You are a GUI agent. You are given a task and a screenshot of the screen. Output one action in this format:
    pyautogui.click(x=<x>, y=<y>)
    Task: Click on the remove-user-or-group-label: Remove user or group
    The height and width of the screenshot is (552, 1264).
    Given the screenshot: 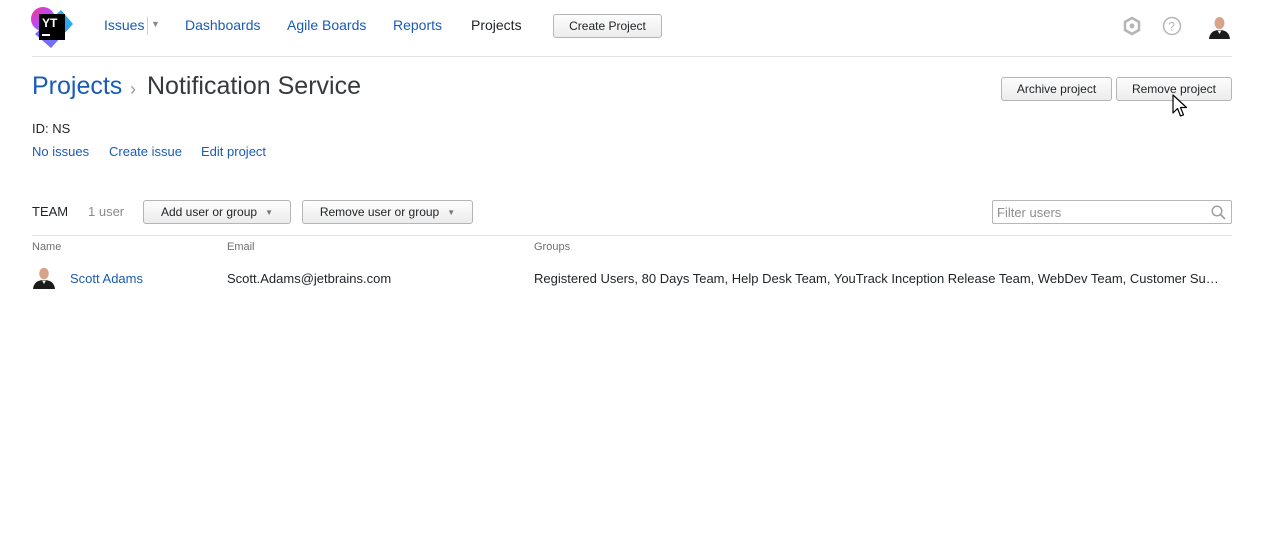 What is the action you would take?
    pyautogui.click(x=379, y=212)
    